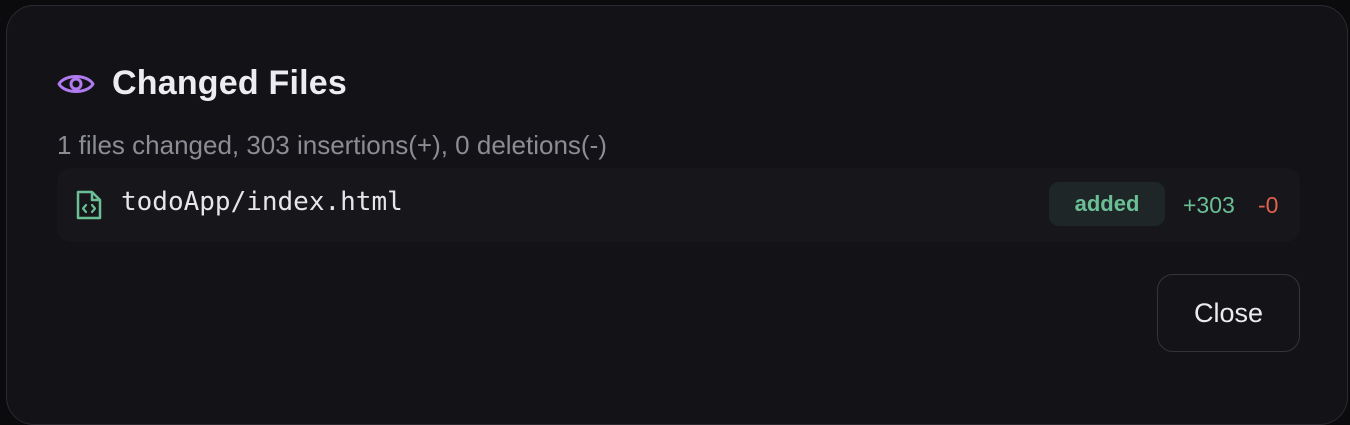 This screenshot has height=425, width=1350. I want to click on close-button: Close, so click(1228, 313).